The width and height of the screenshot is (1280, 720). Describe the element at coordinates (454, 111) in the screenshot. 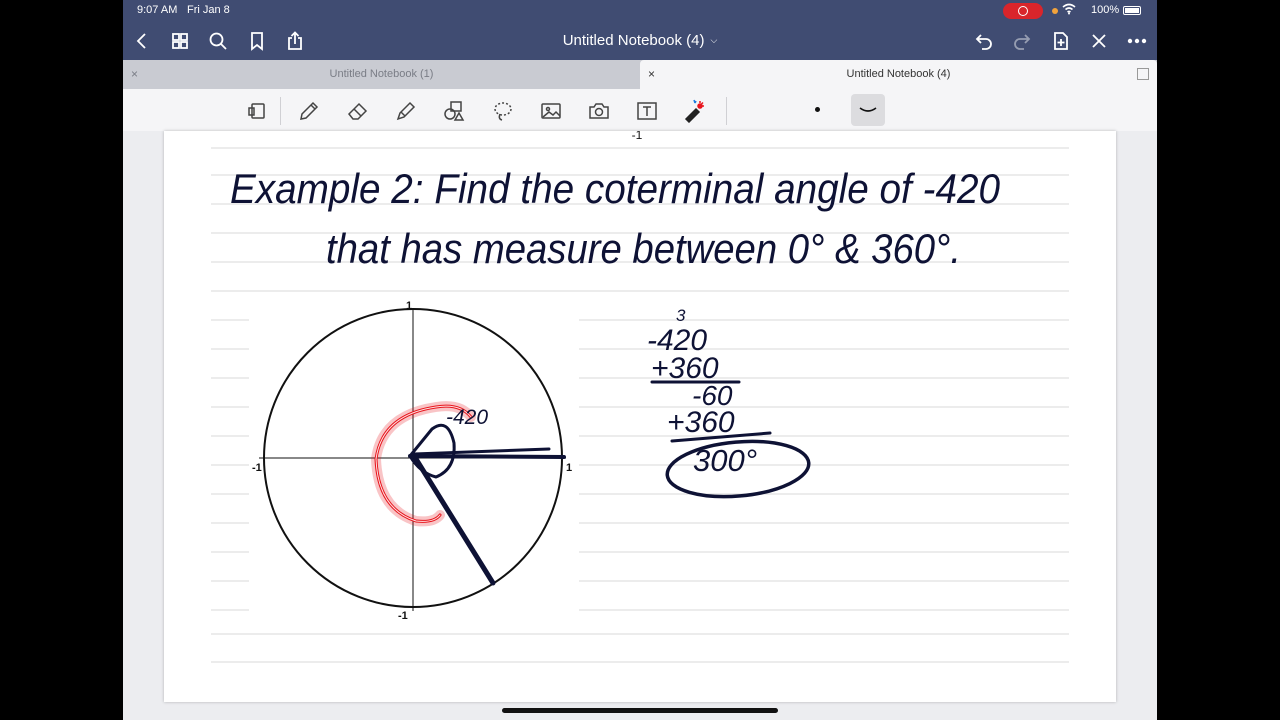

I see `shapes-tool-icon` at that location.